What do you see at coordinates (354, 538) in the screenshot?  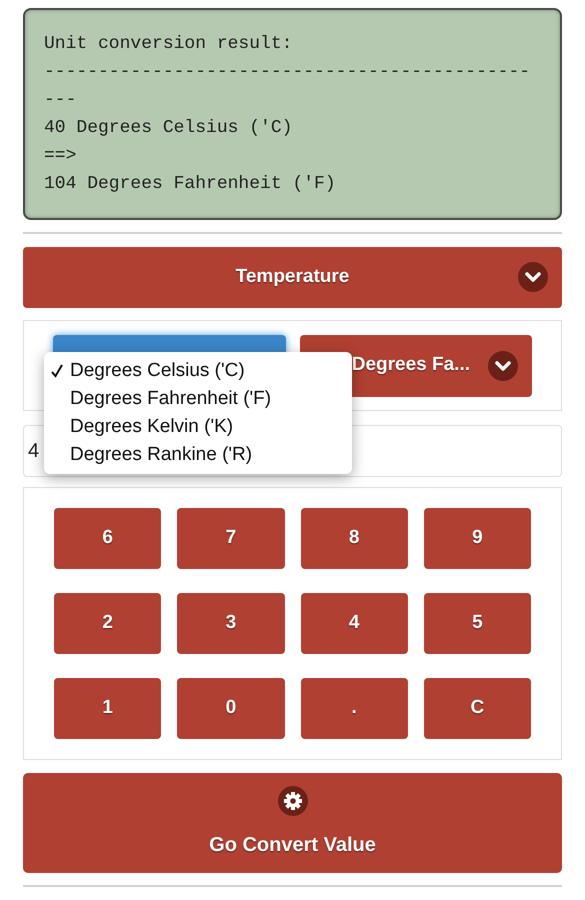 I see `keypad-key: 8` at bounding box center [354, 538].